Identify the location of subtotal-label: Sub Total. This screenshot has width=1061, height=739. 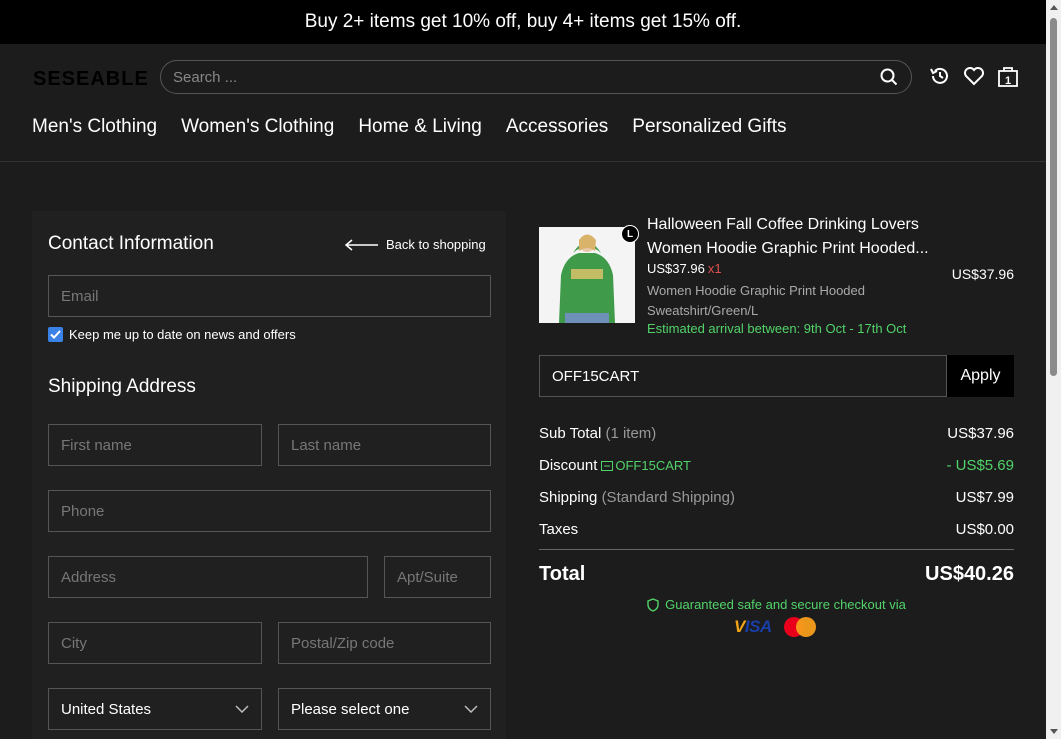
(570, 433).